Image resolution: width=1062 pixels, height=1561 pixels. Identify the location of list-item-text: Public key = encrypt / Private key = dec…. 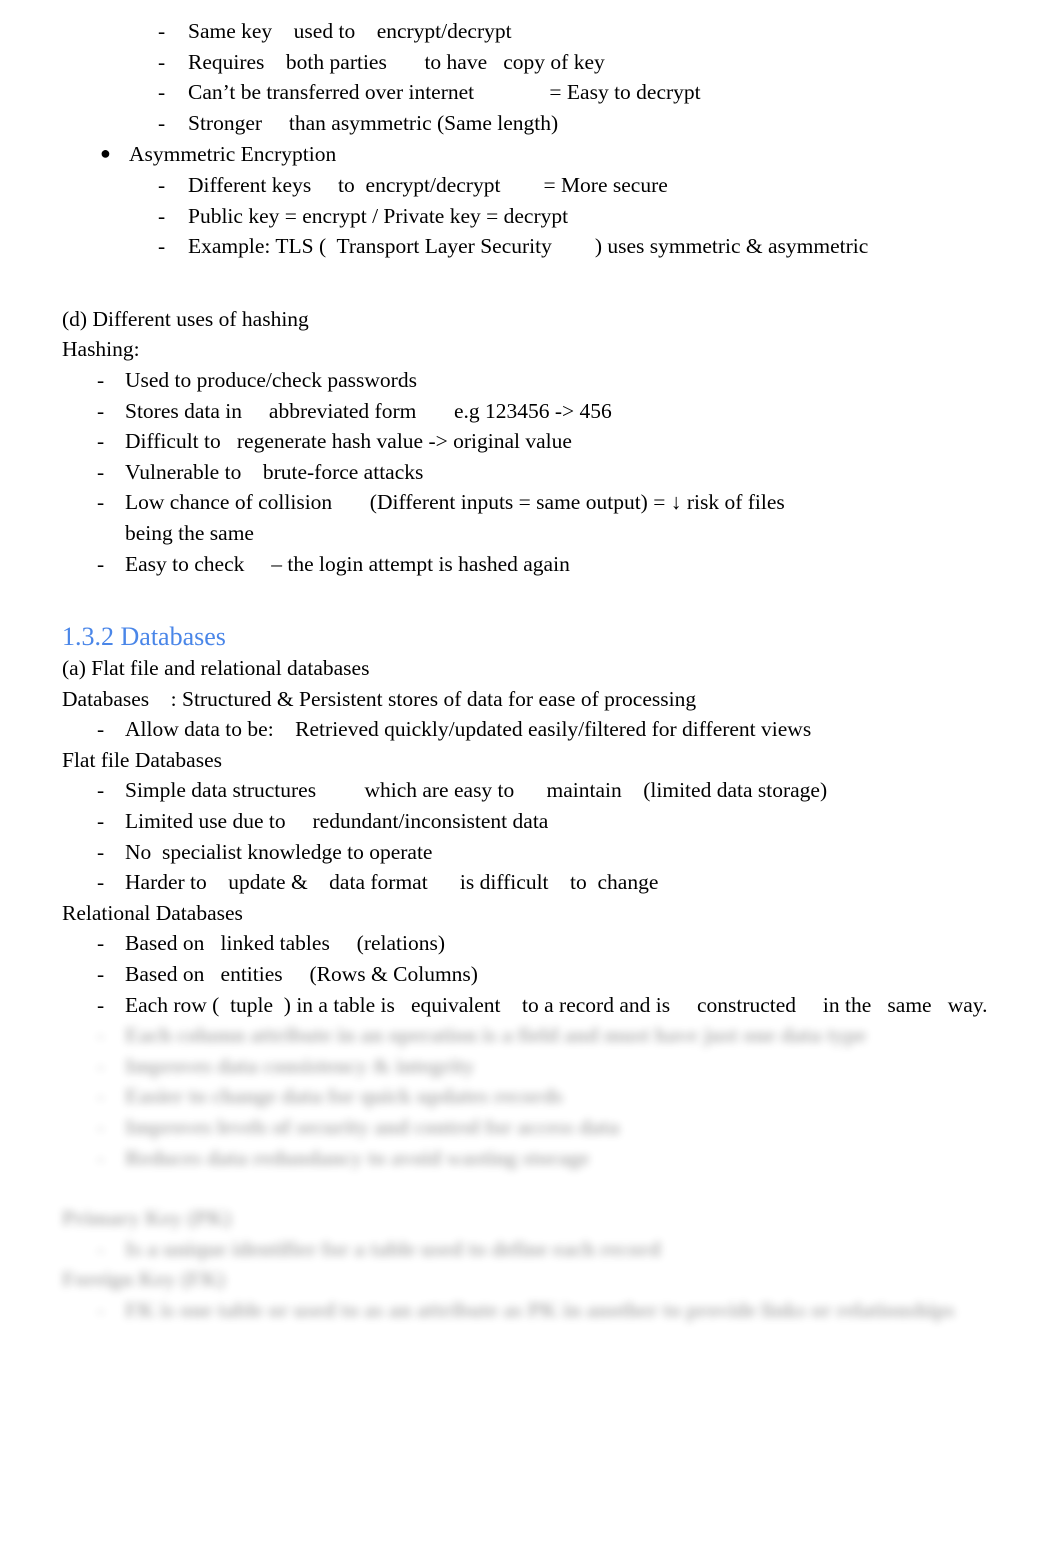
(378, 215).